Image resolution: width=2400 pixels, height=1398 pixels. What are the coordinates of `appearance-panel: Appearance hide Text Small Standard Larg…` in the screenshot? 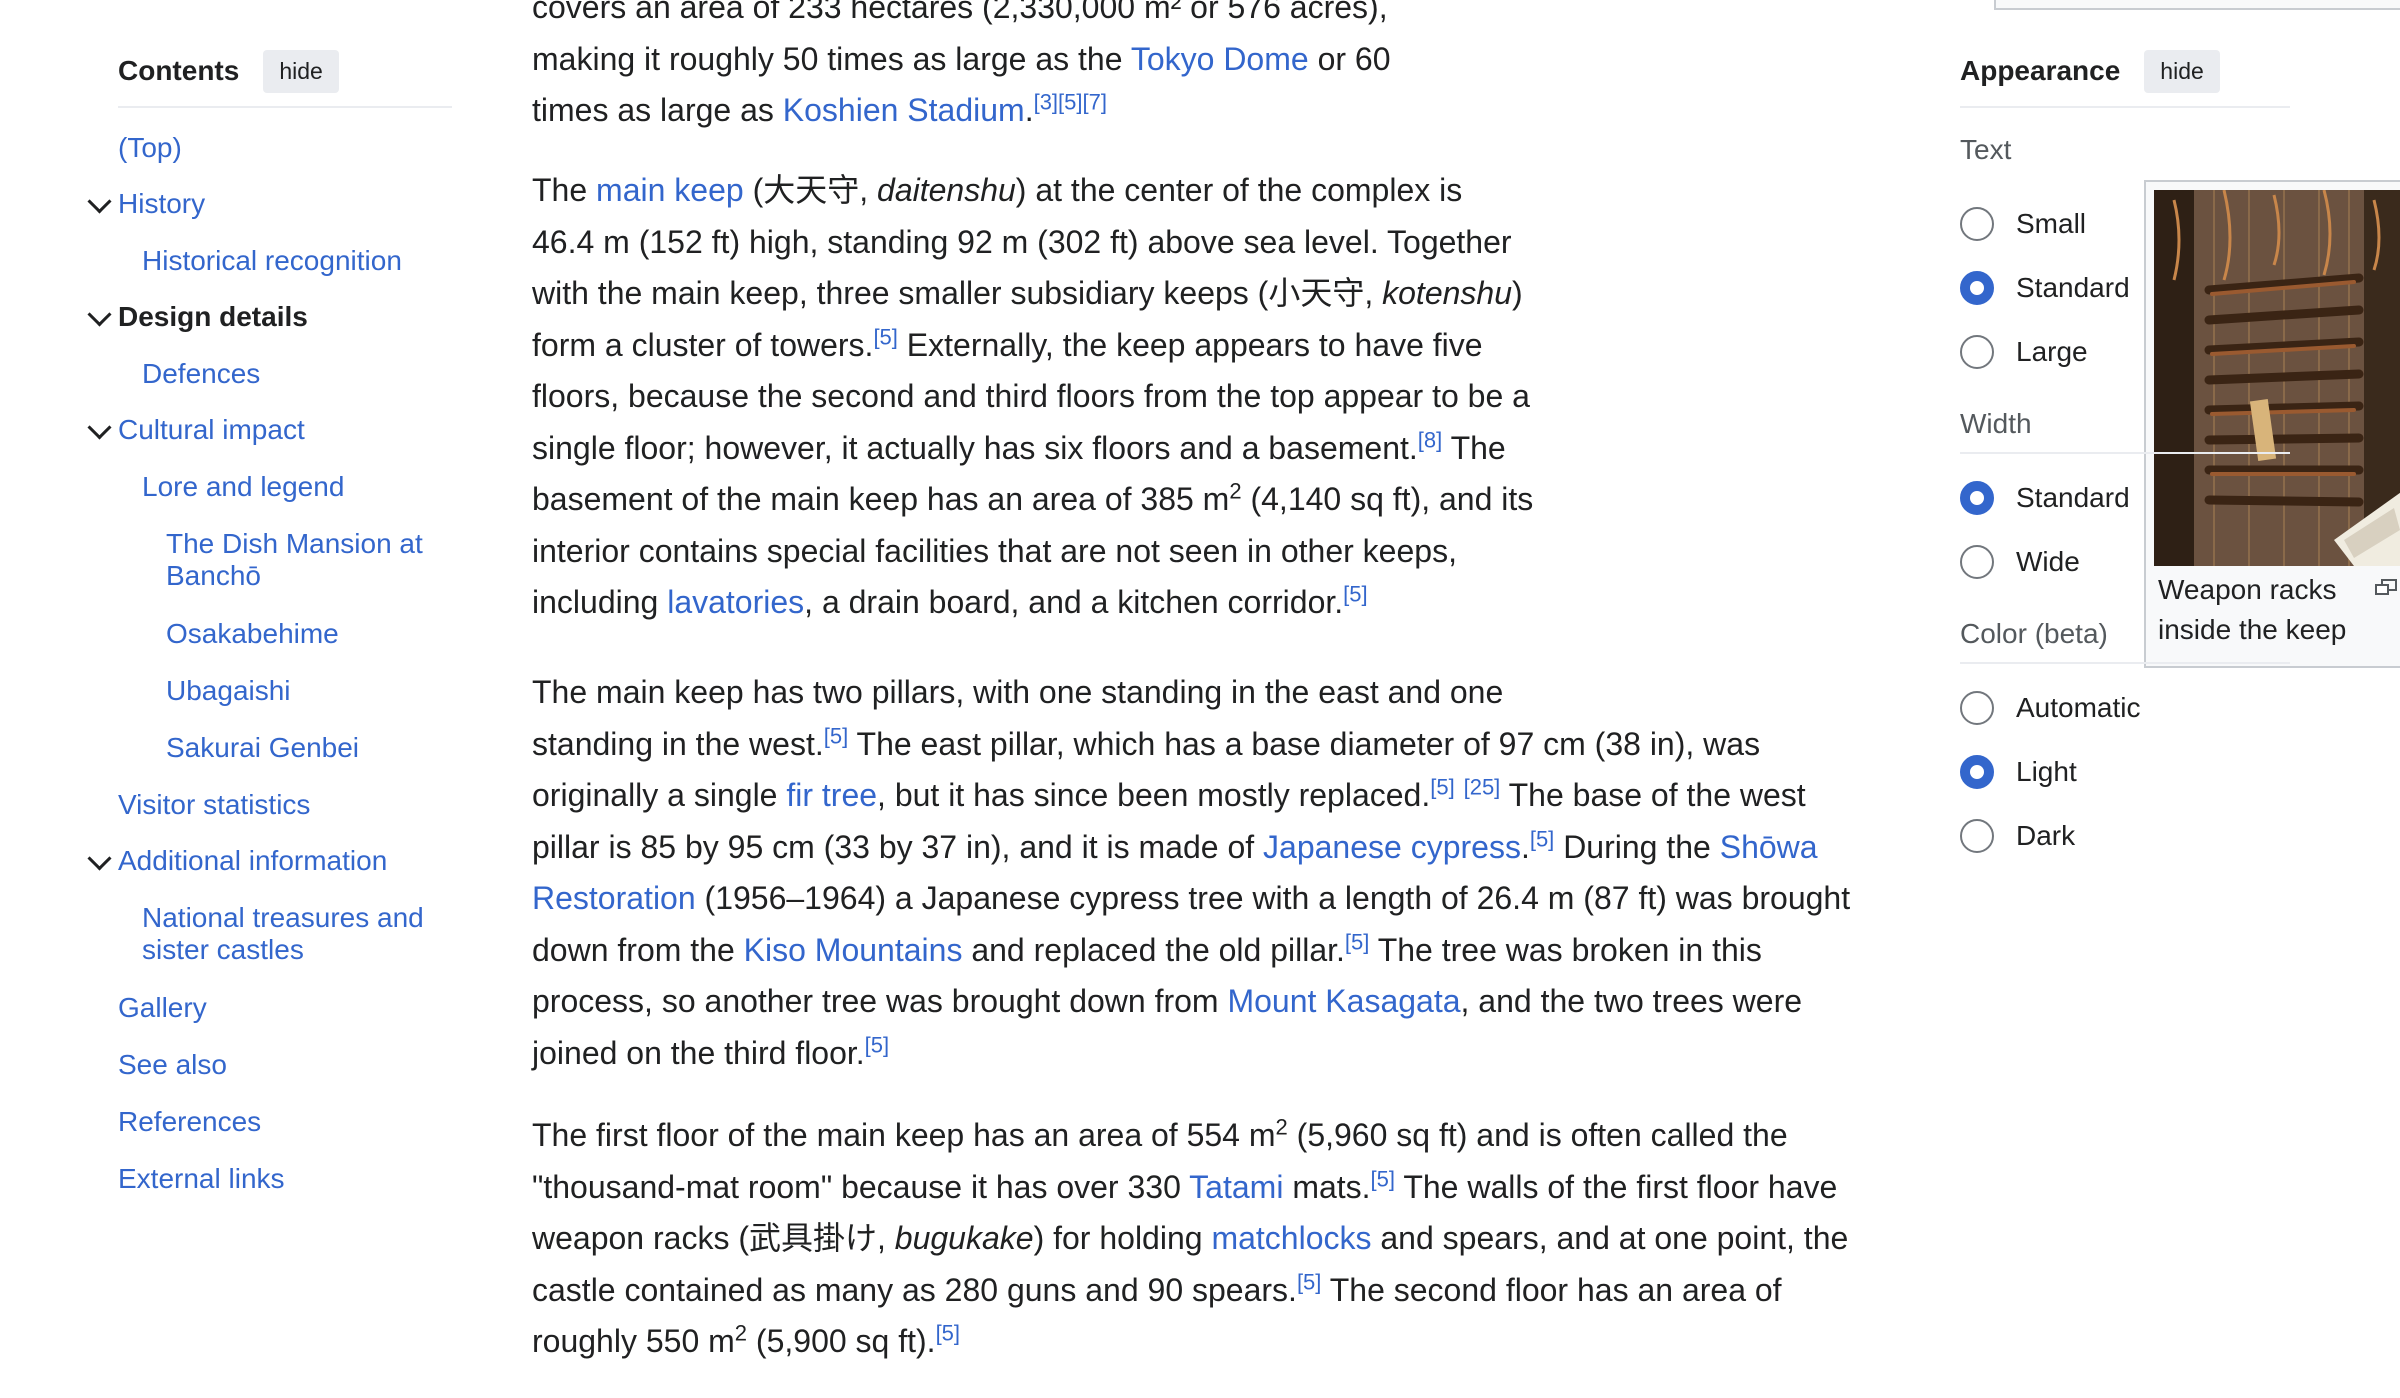 It's located at (2125, 450).